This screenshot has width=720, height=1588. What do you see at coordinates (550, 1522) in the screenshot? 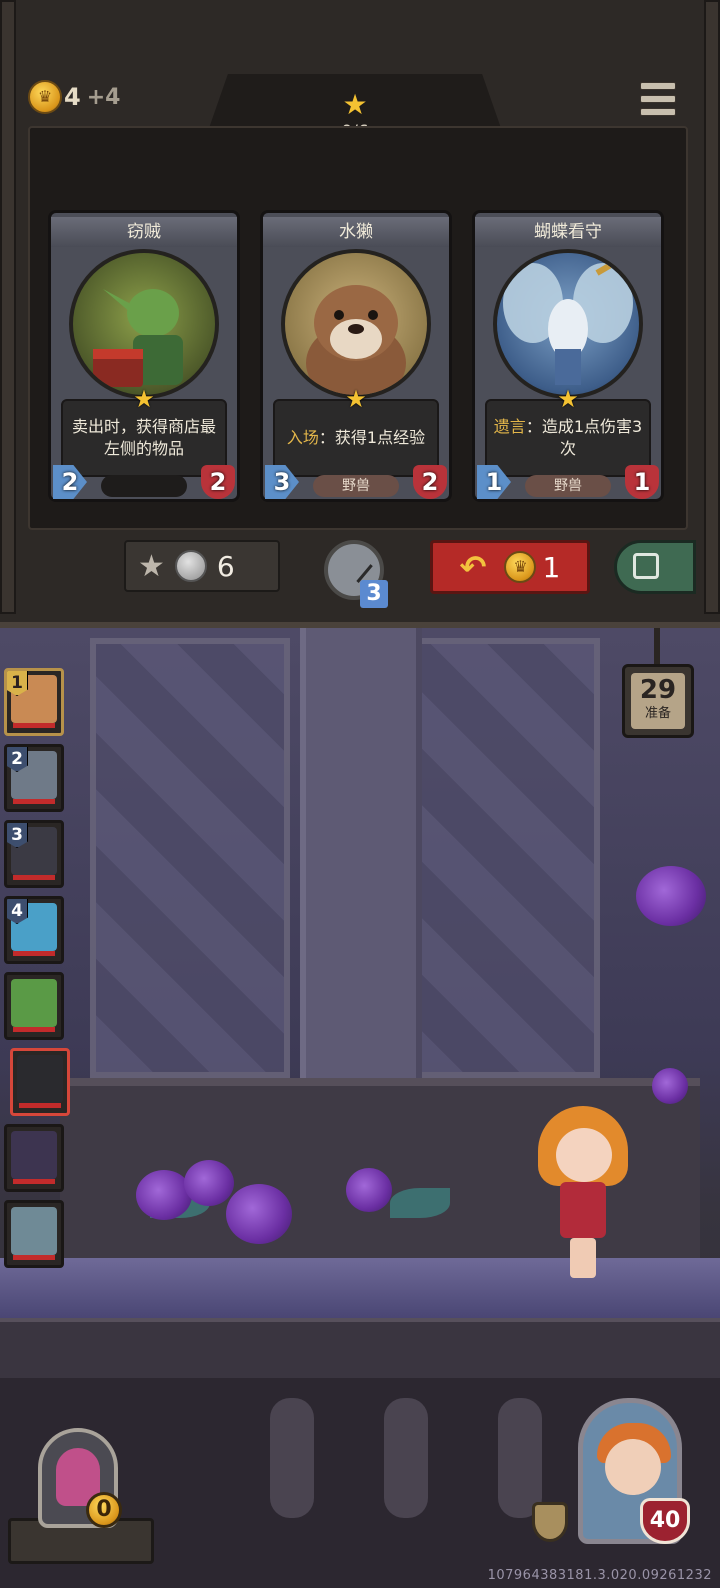
I see `shield-icon` at bounding box center [550, 1522].